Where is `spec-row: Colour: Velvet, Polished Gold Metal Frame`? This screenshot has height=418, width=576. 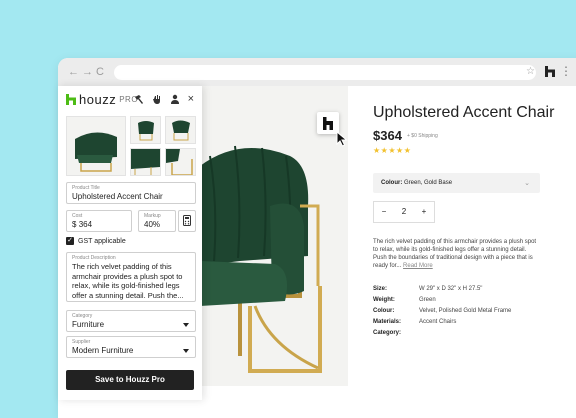
spec-row: Colour: Velvet, Polished Gold Metal Frame is located at coordinates (442, 311).